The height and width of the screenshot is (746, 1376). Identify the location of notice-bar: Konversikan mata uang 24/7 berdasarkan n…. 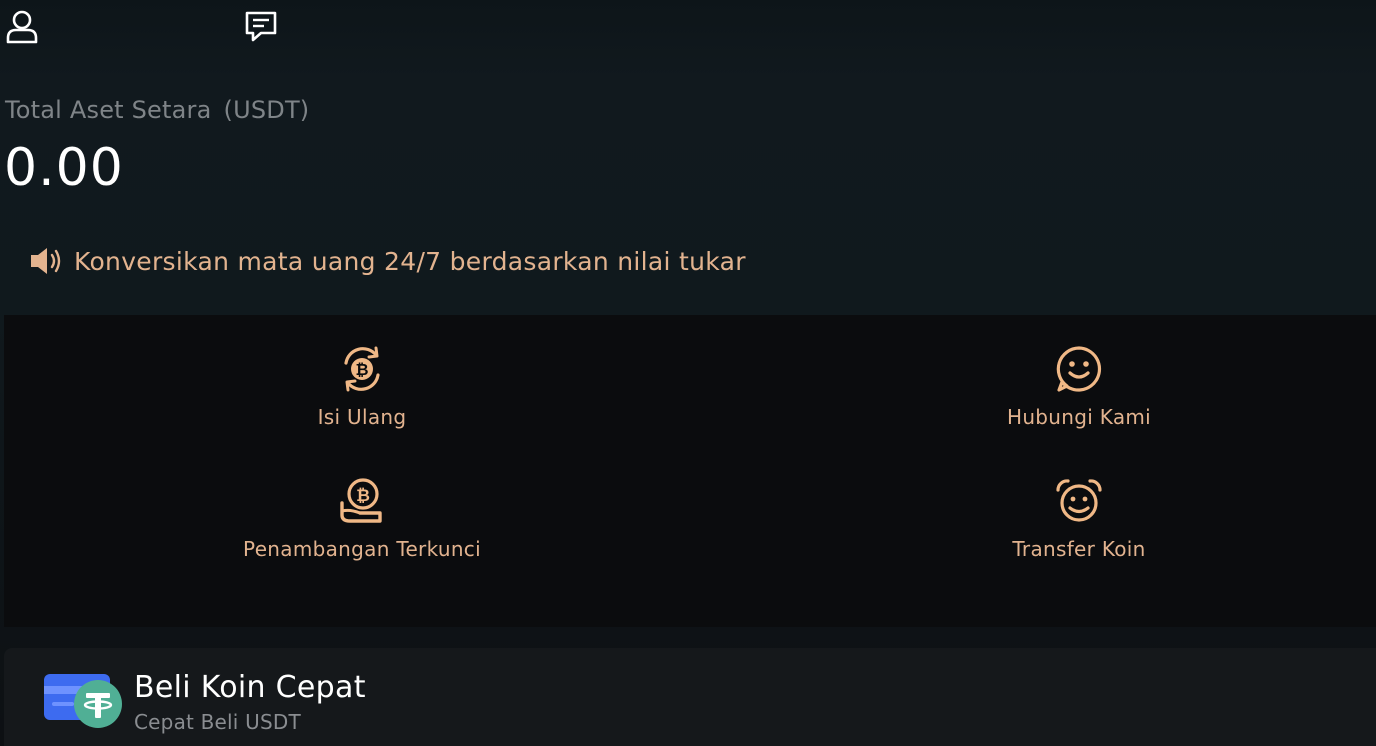
(387, 261).